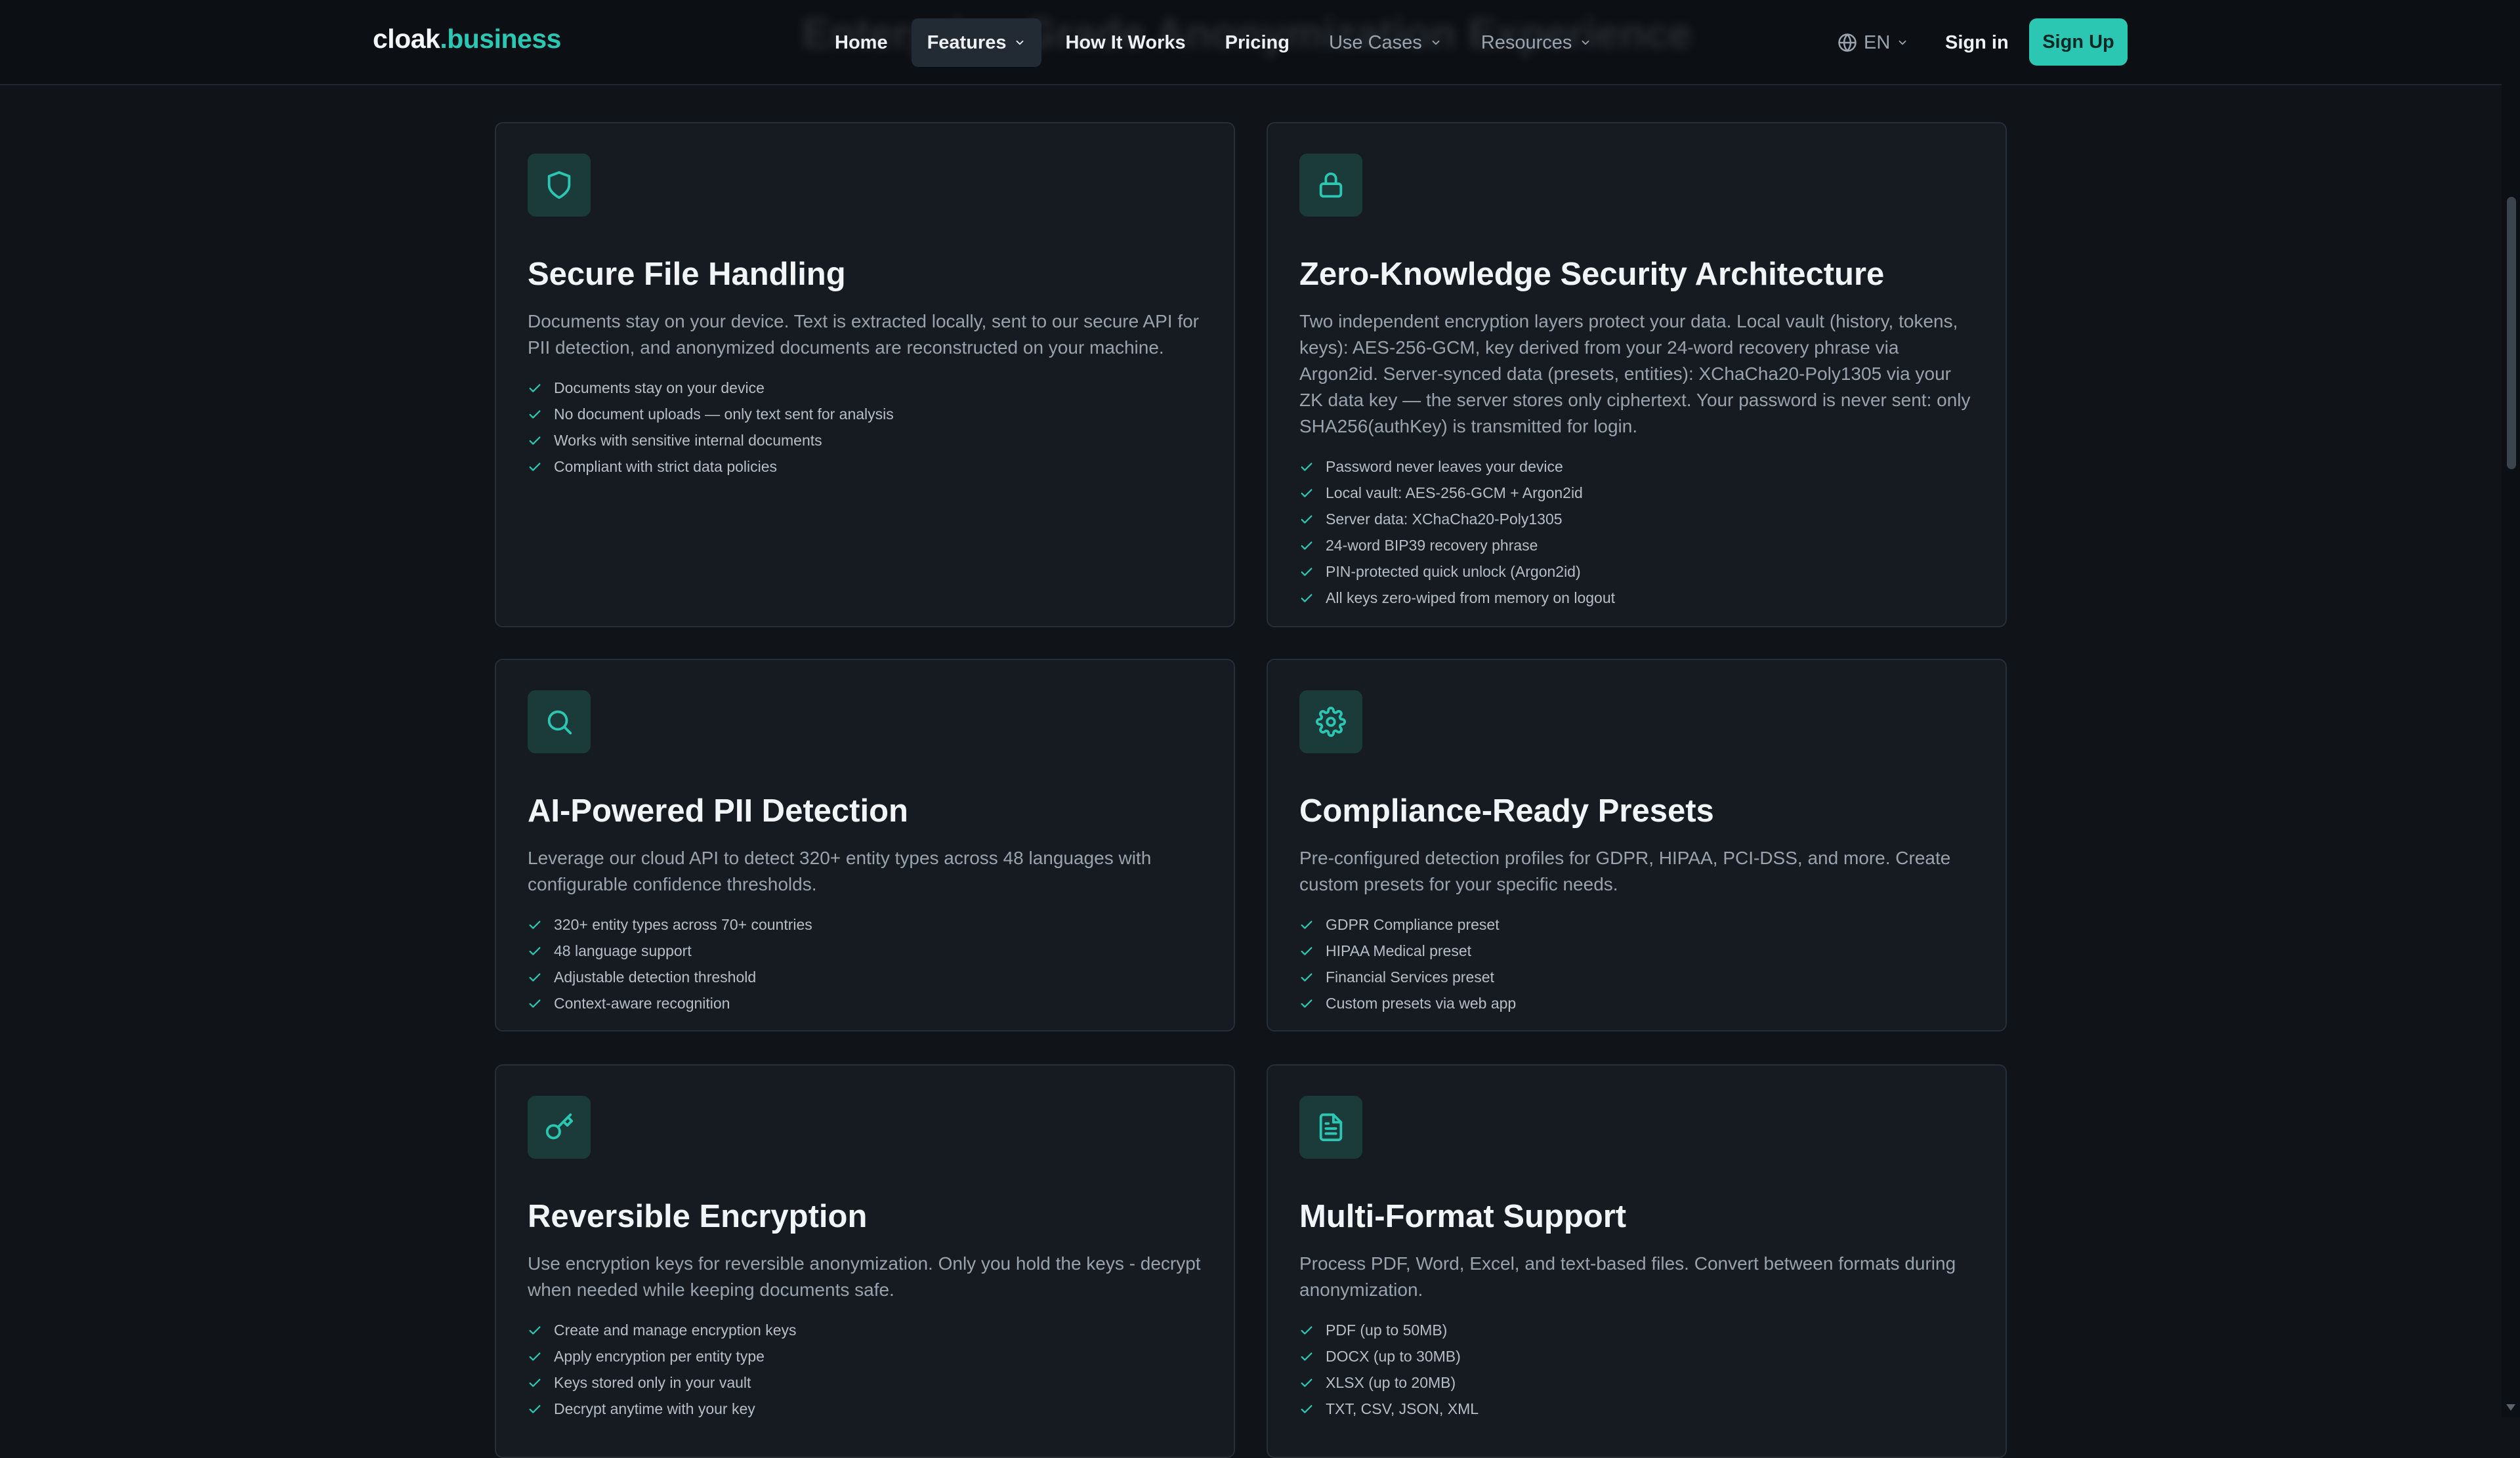  I want to click on nav-use-cases-label: Use Cases, so click(1375, 42).